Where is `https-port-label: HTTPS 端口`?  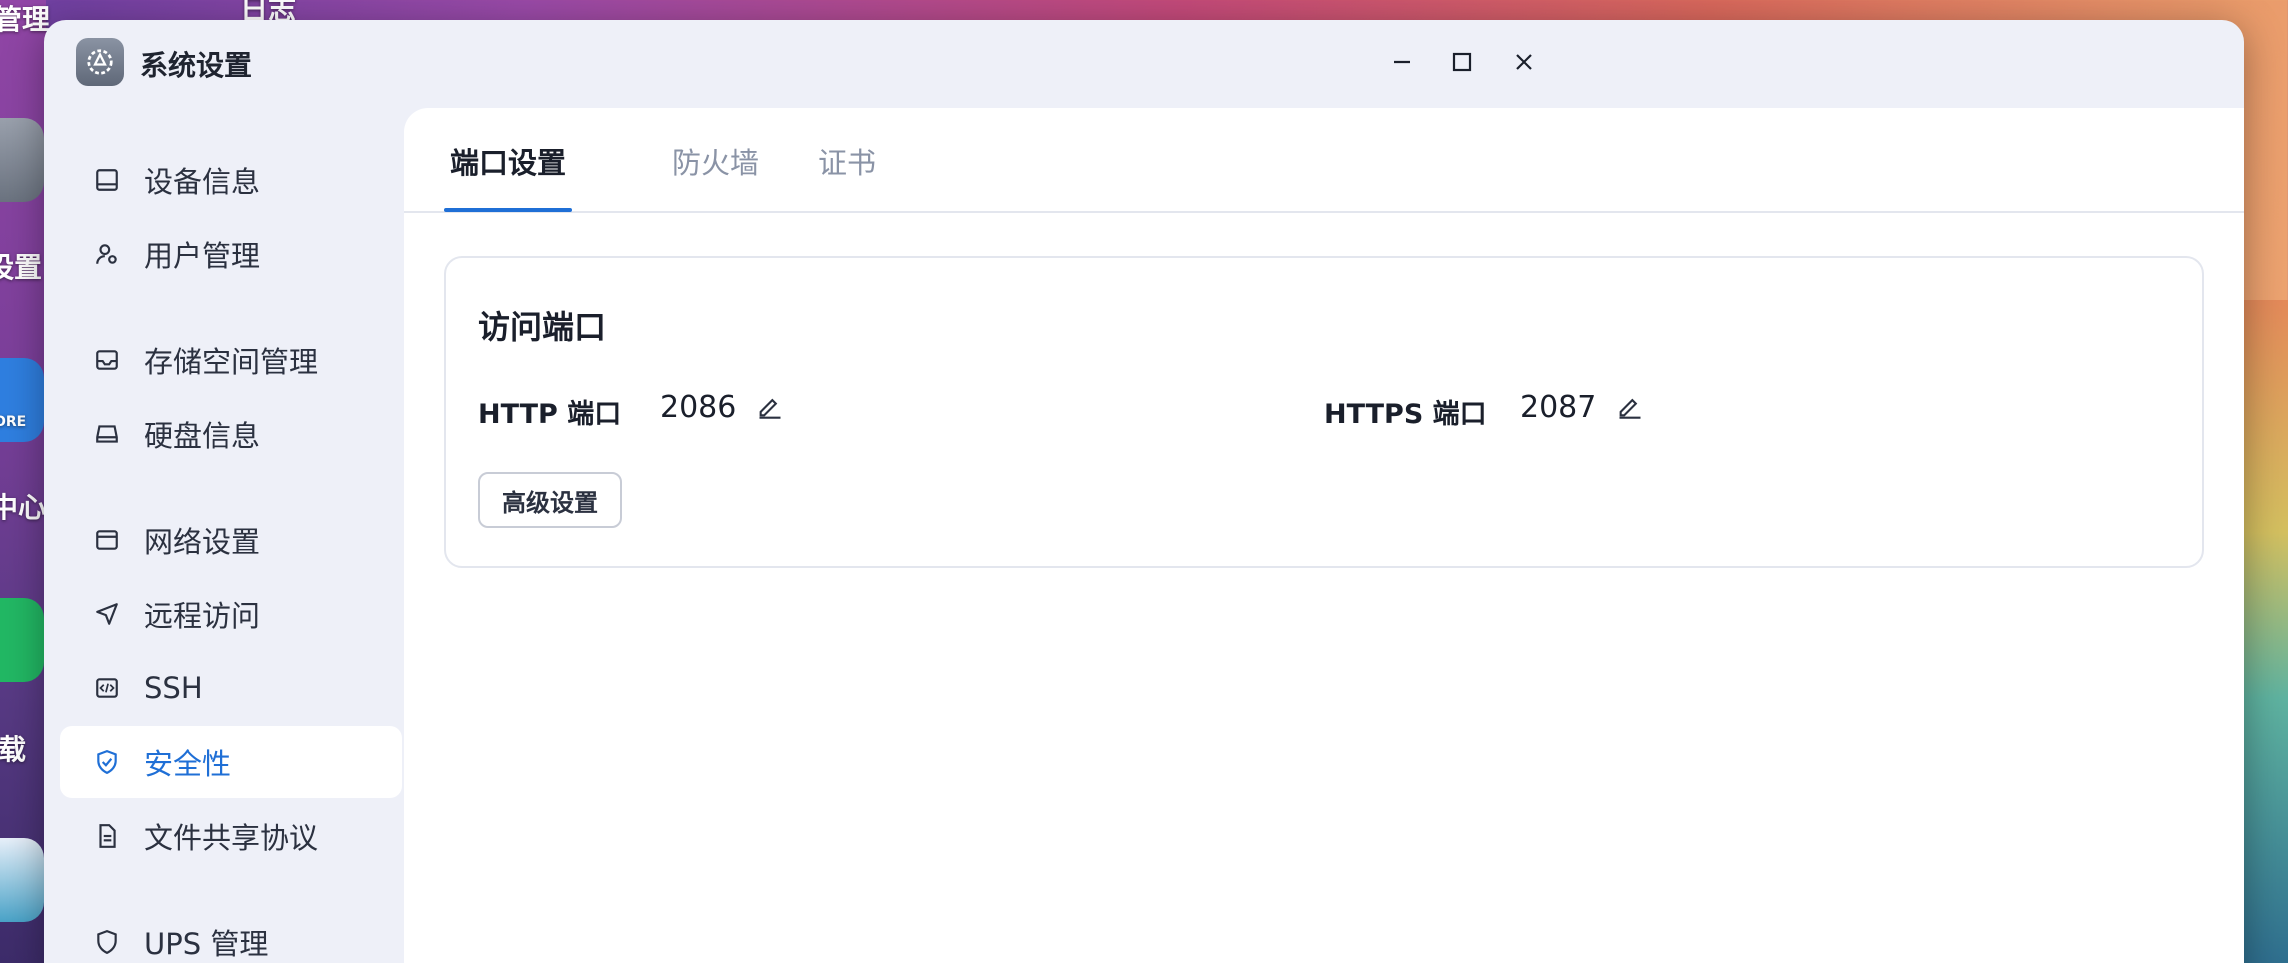 https-port-label: HTTPS 端口 is located at coordinates (1405, 414).